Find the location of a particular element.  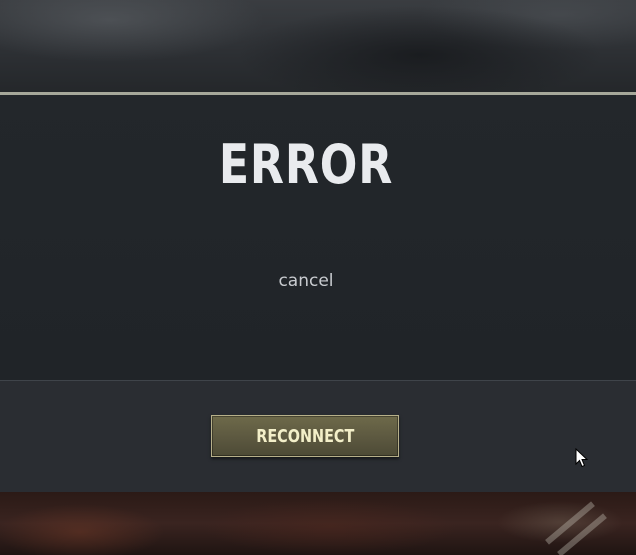

dialog-message: cancel is located at coordinates (306, 281).